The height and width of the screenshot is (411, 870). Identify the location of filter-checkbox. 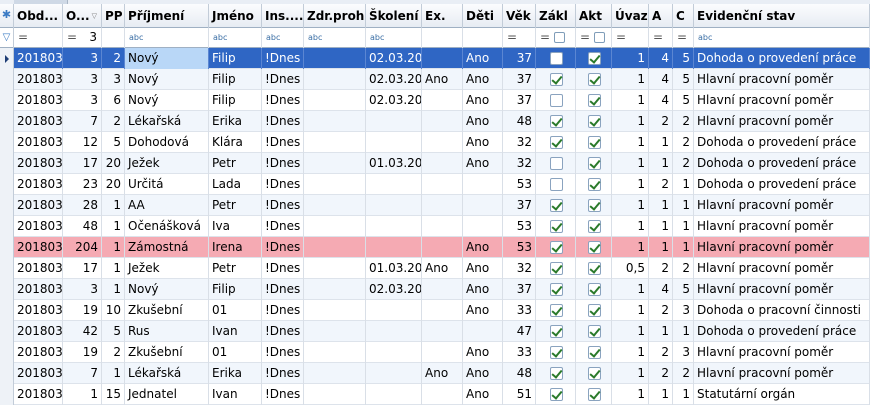
(599, 37).